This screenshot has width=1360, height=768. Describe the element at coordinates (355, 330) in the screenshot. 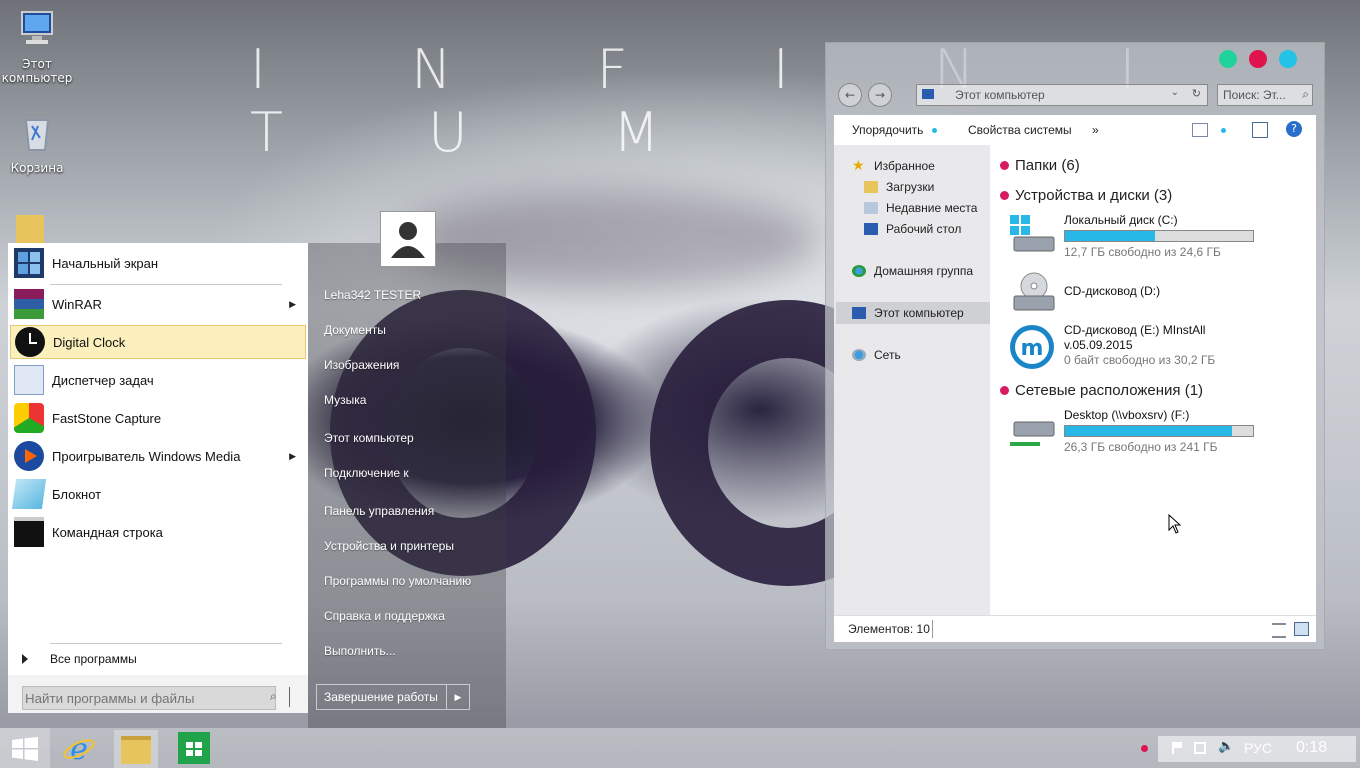

I see `start-link-documents: Документы` at that location.